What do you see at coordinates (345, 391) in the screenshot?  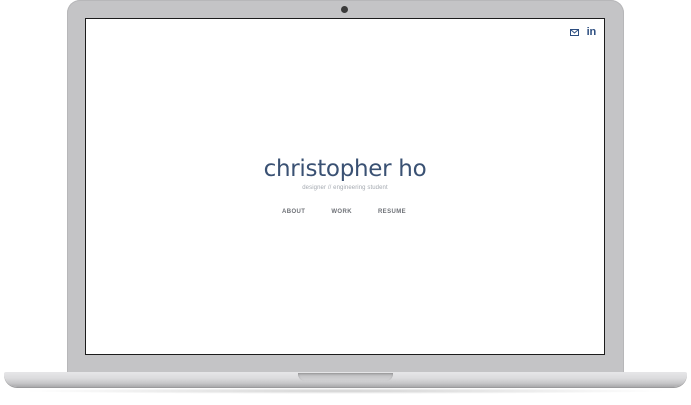 I see `laptop-shadow` at bounding box center [345, 391].